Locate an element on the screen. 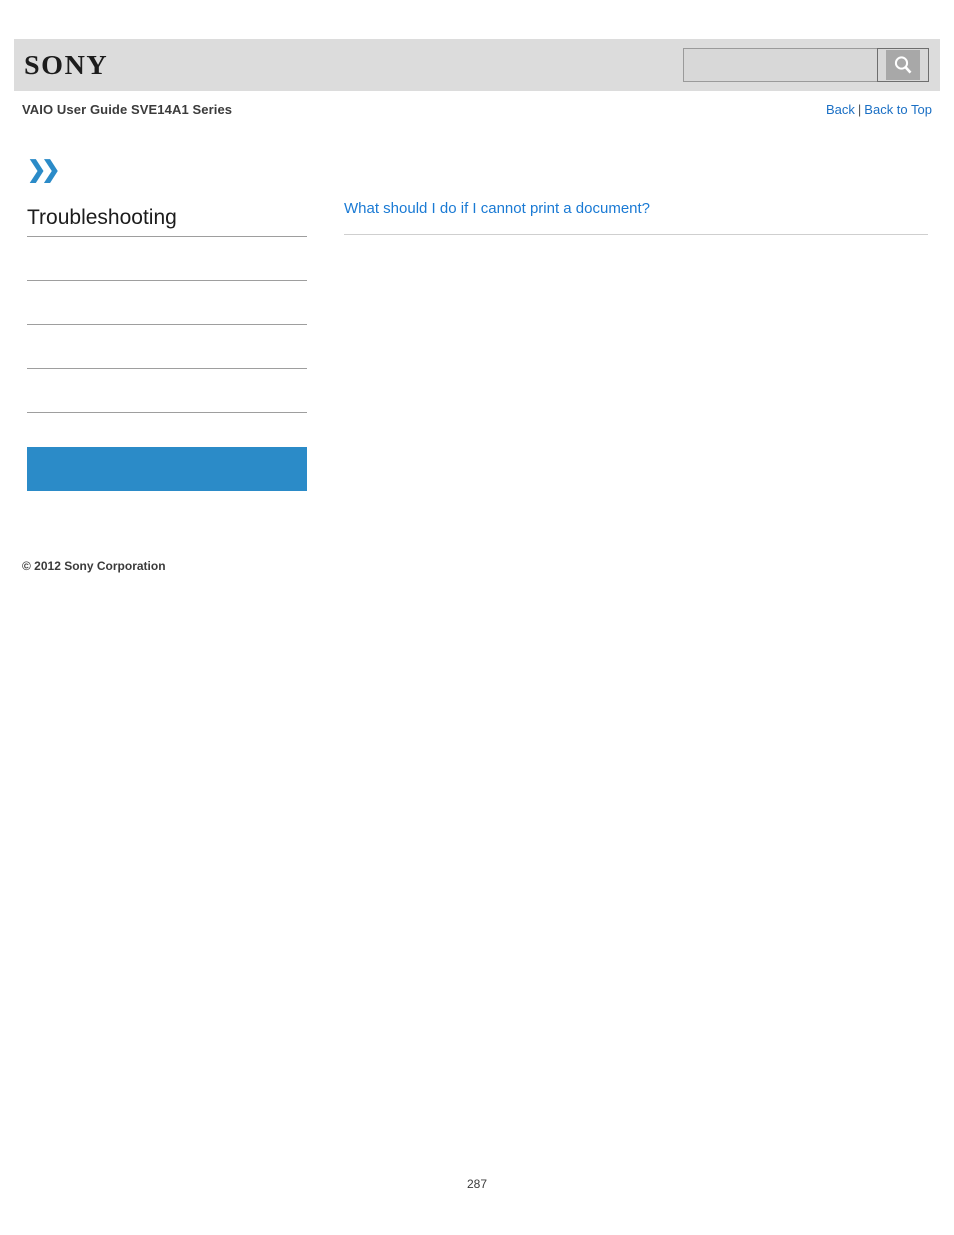 This screenshot has width=954, height=1235. back-link: Back is located at coordinates (840, 109).